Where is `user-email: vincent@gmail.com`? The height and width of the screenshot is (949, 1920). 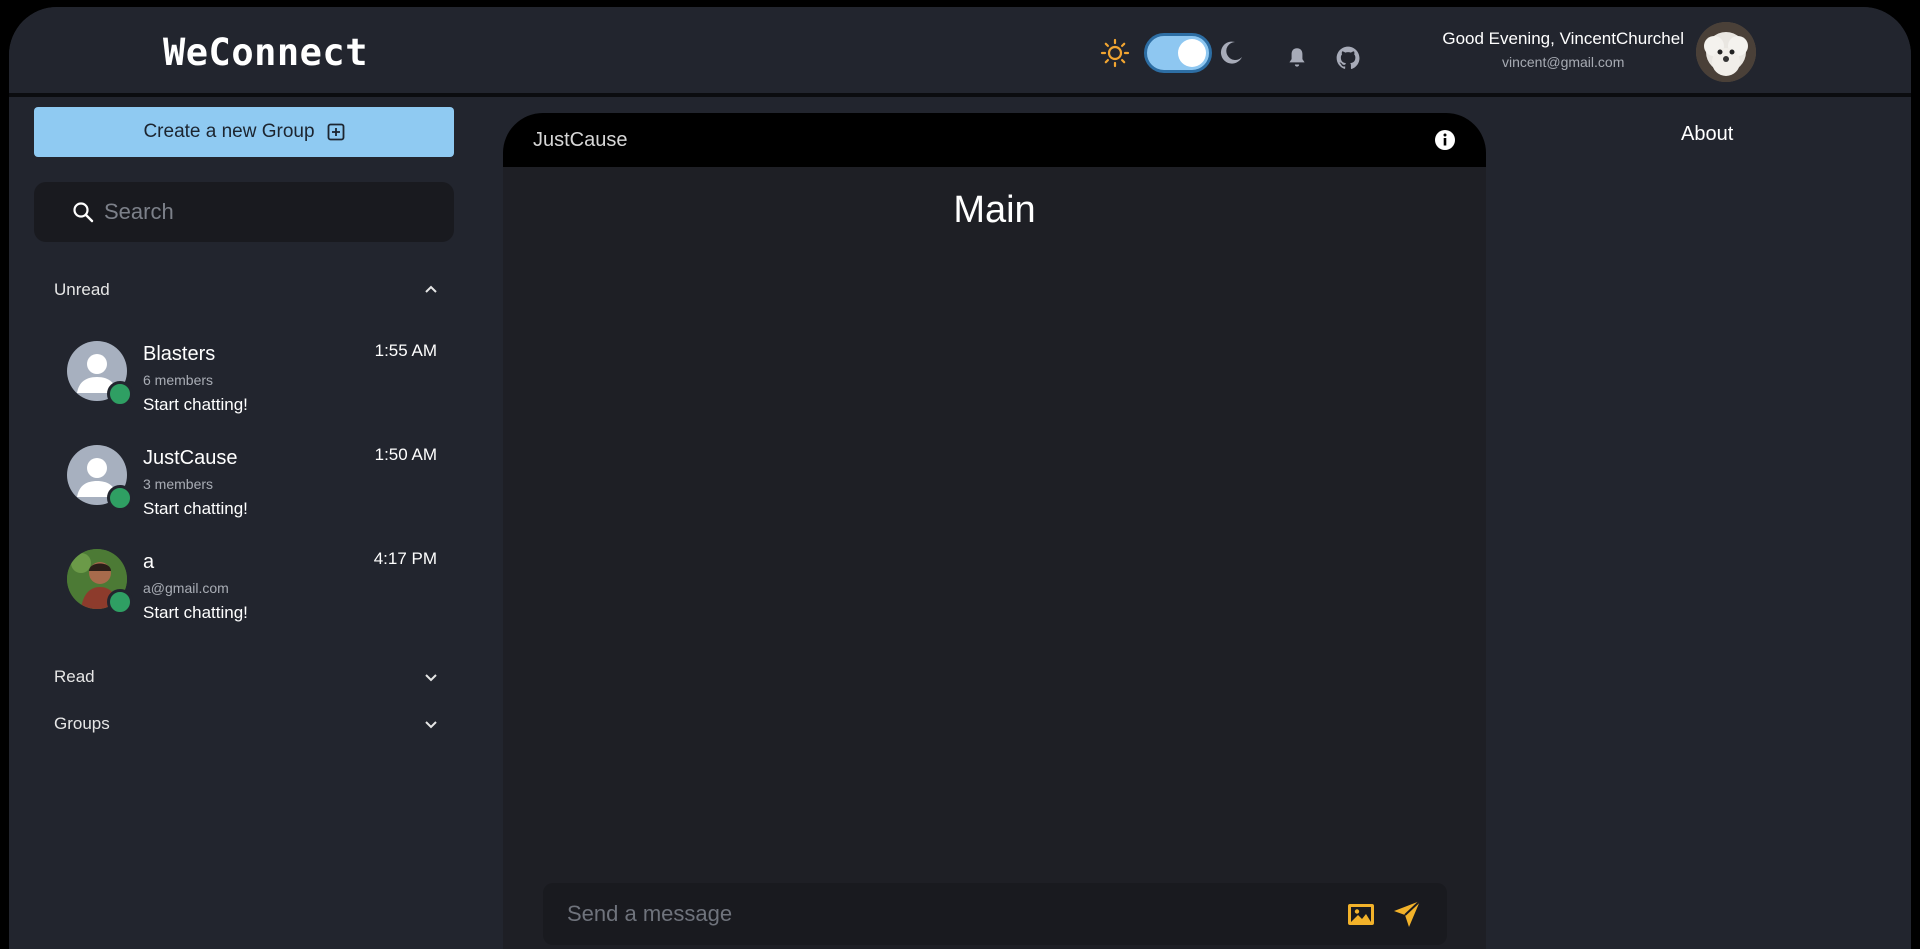 user-email: vincent@gmail.com is located at coordinates (1563, 62).